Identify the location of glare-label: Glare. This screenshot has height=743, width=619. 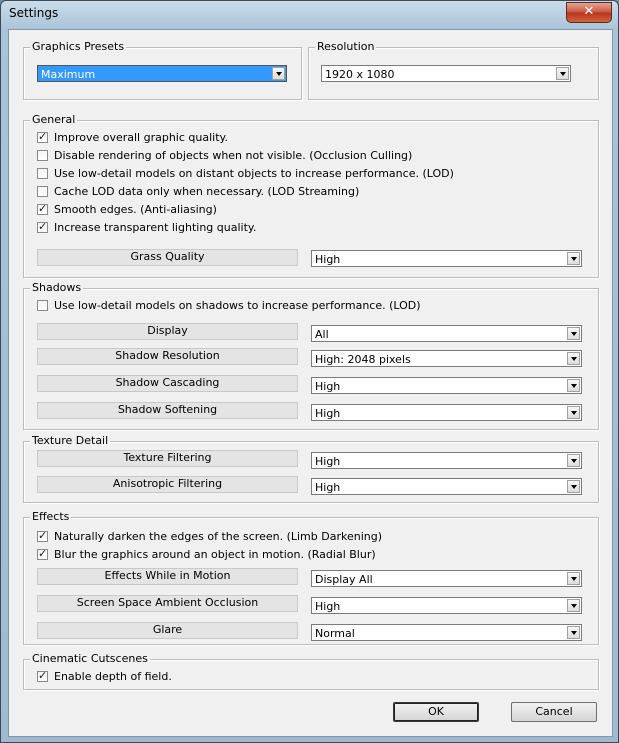
(167, 630).